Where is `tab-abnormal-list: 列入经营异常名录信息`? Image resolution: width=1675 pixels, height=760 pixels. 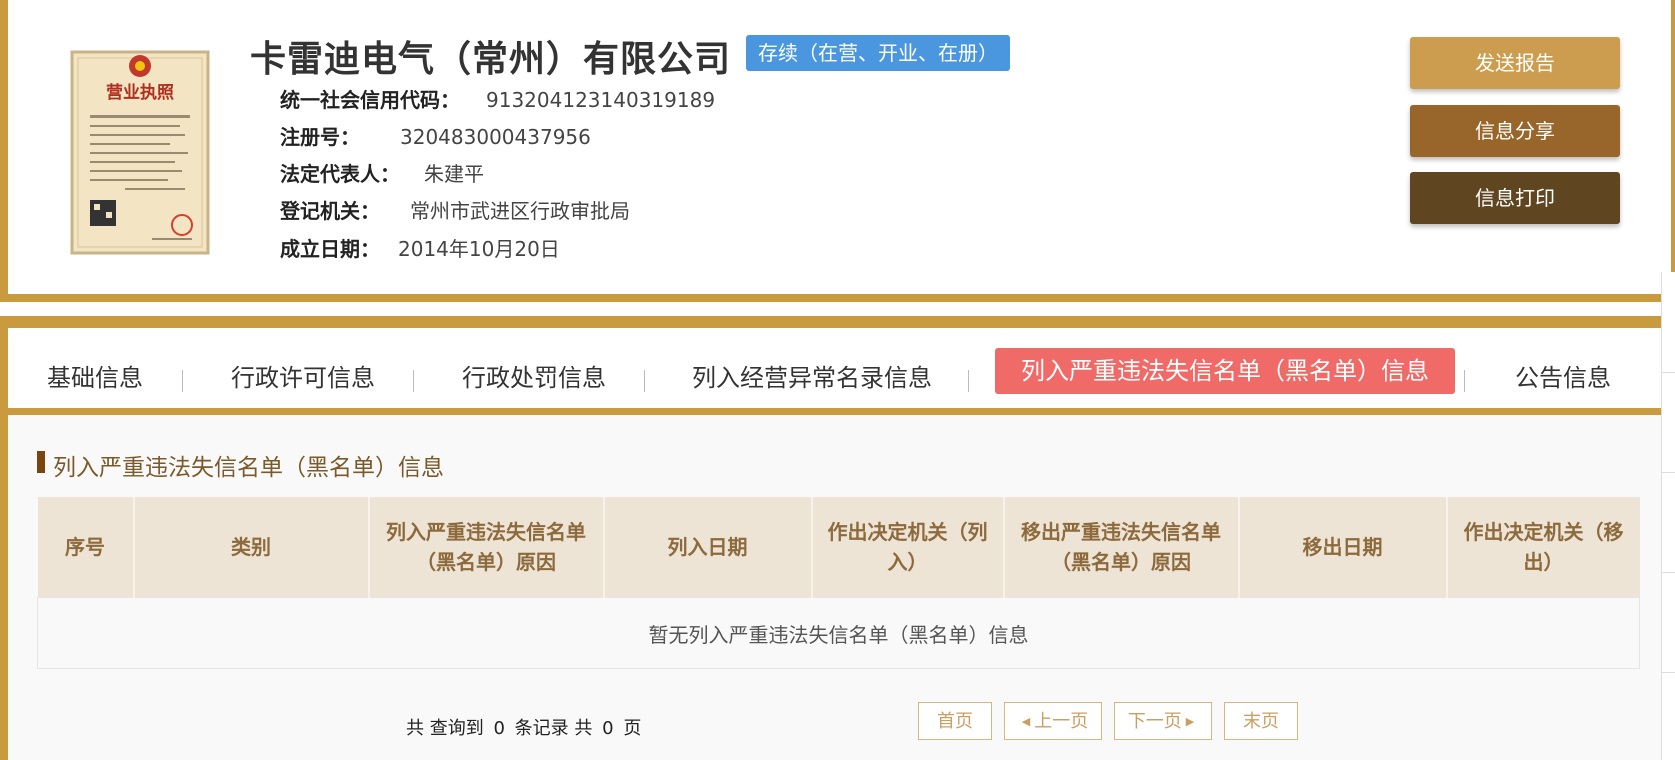 tab-abnormal-list: 列入经营异常名录信息 is located at coordinates (812, 375).